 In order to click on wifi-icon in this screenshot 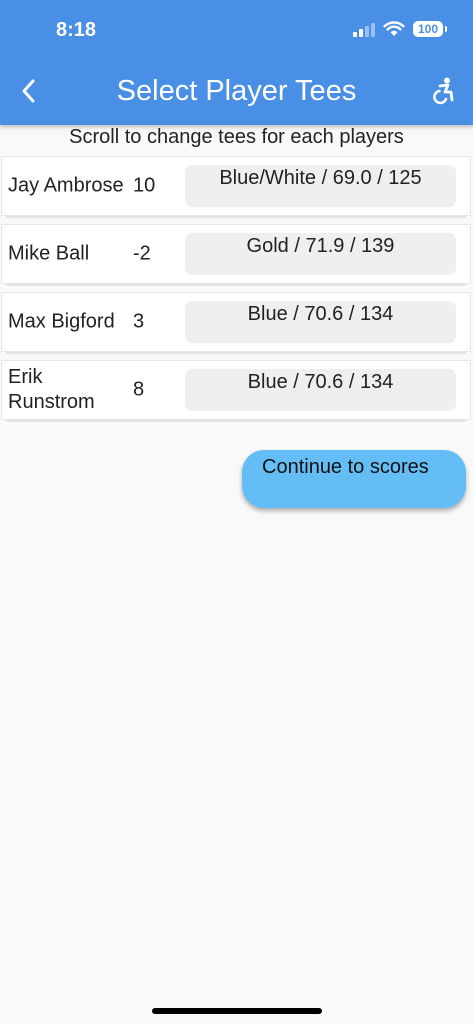, I will do `click(394, 28)`.